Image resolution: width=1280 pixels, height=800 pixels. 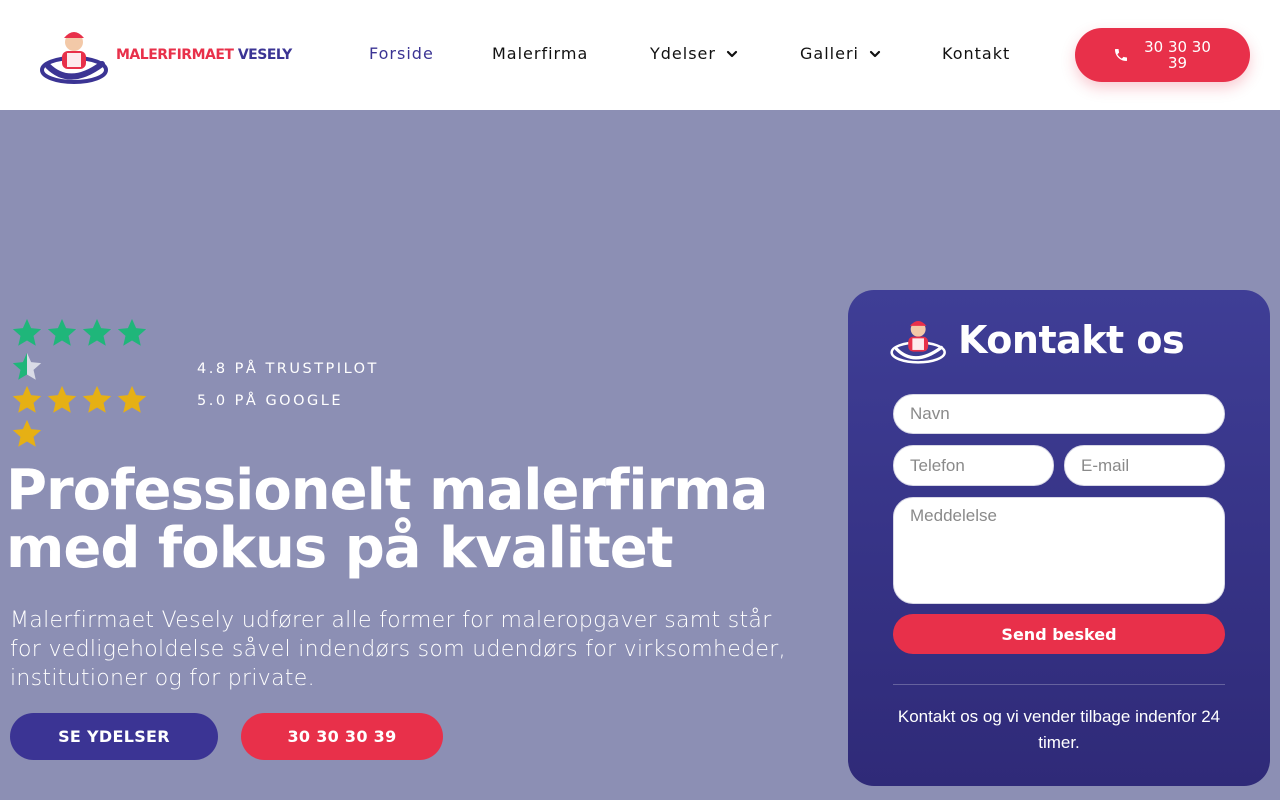 I want to click on name-input, so click(x=1059, y=414).